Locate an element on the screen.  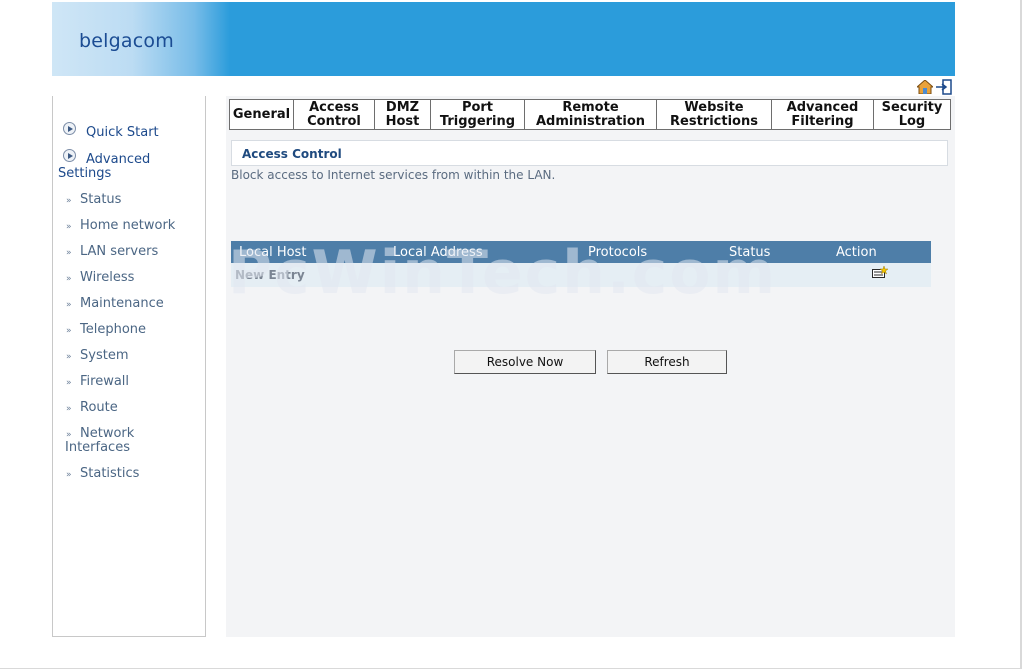
section-header: Access Control is located at coordinates (589, 153).